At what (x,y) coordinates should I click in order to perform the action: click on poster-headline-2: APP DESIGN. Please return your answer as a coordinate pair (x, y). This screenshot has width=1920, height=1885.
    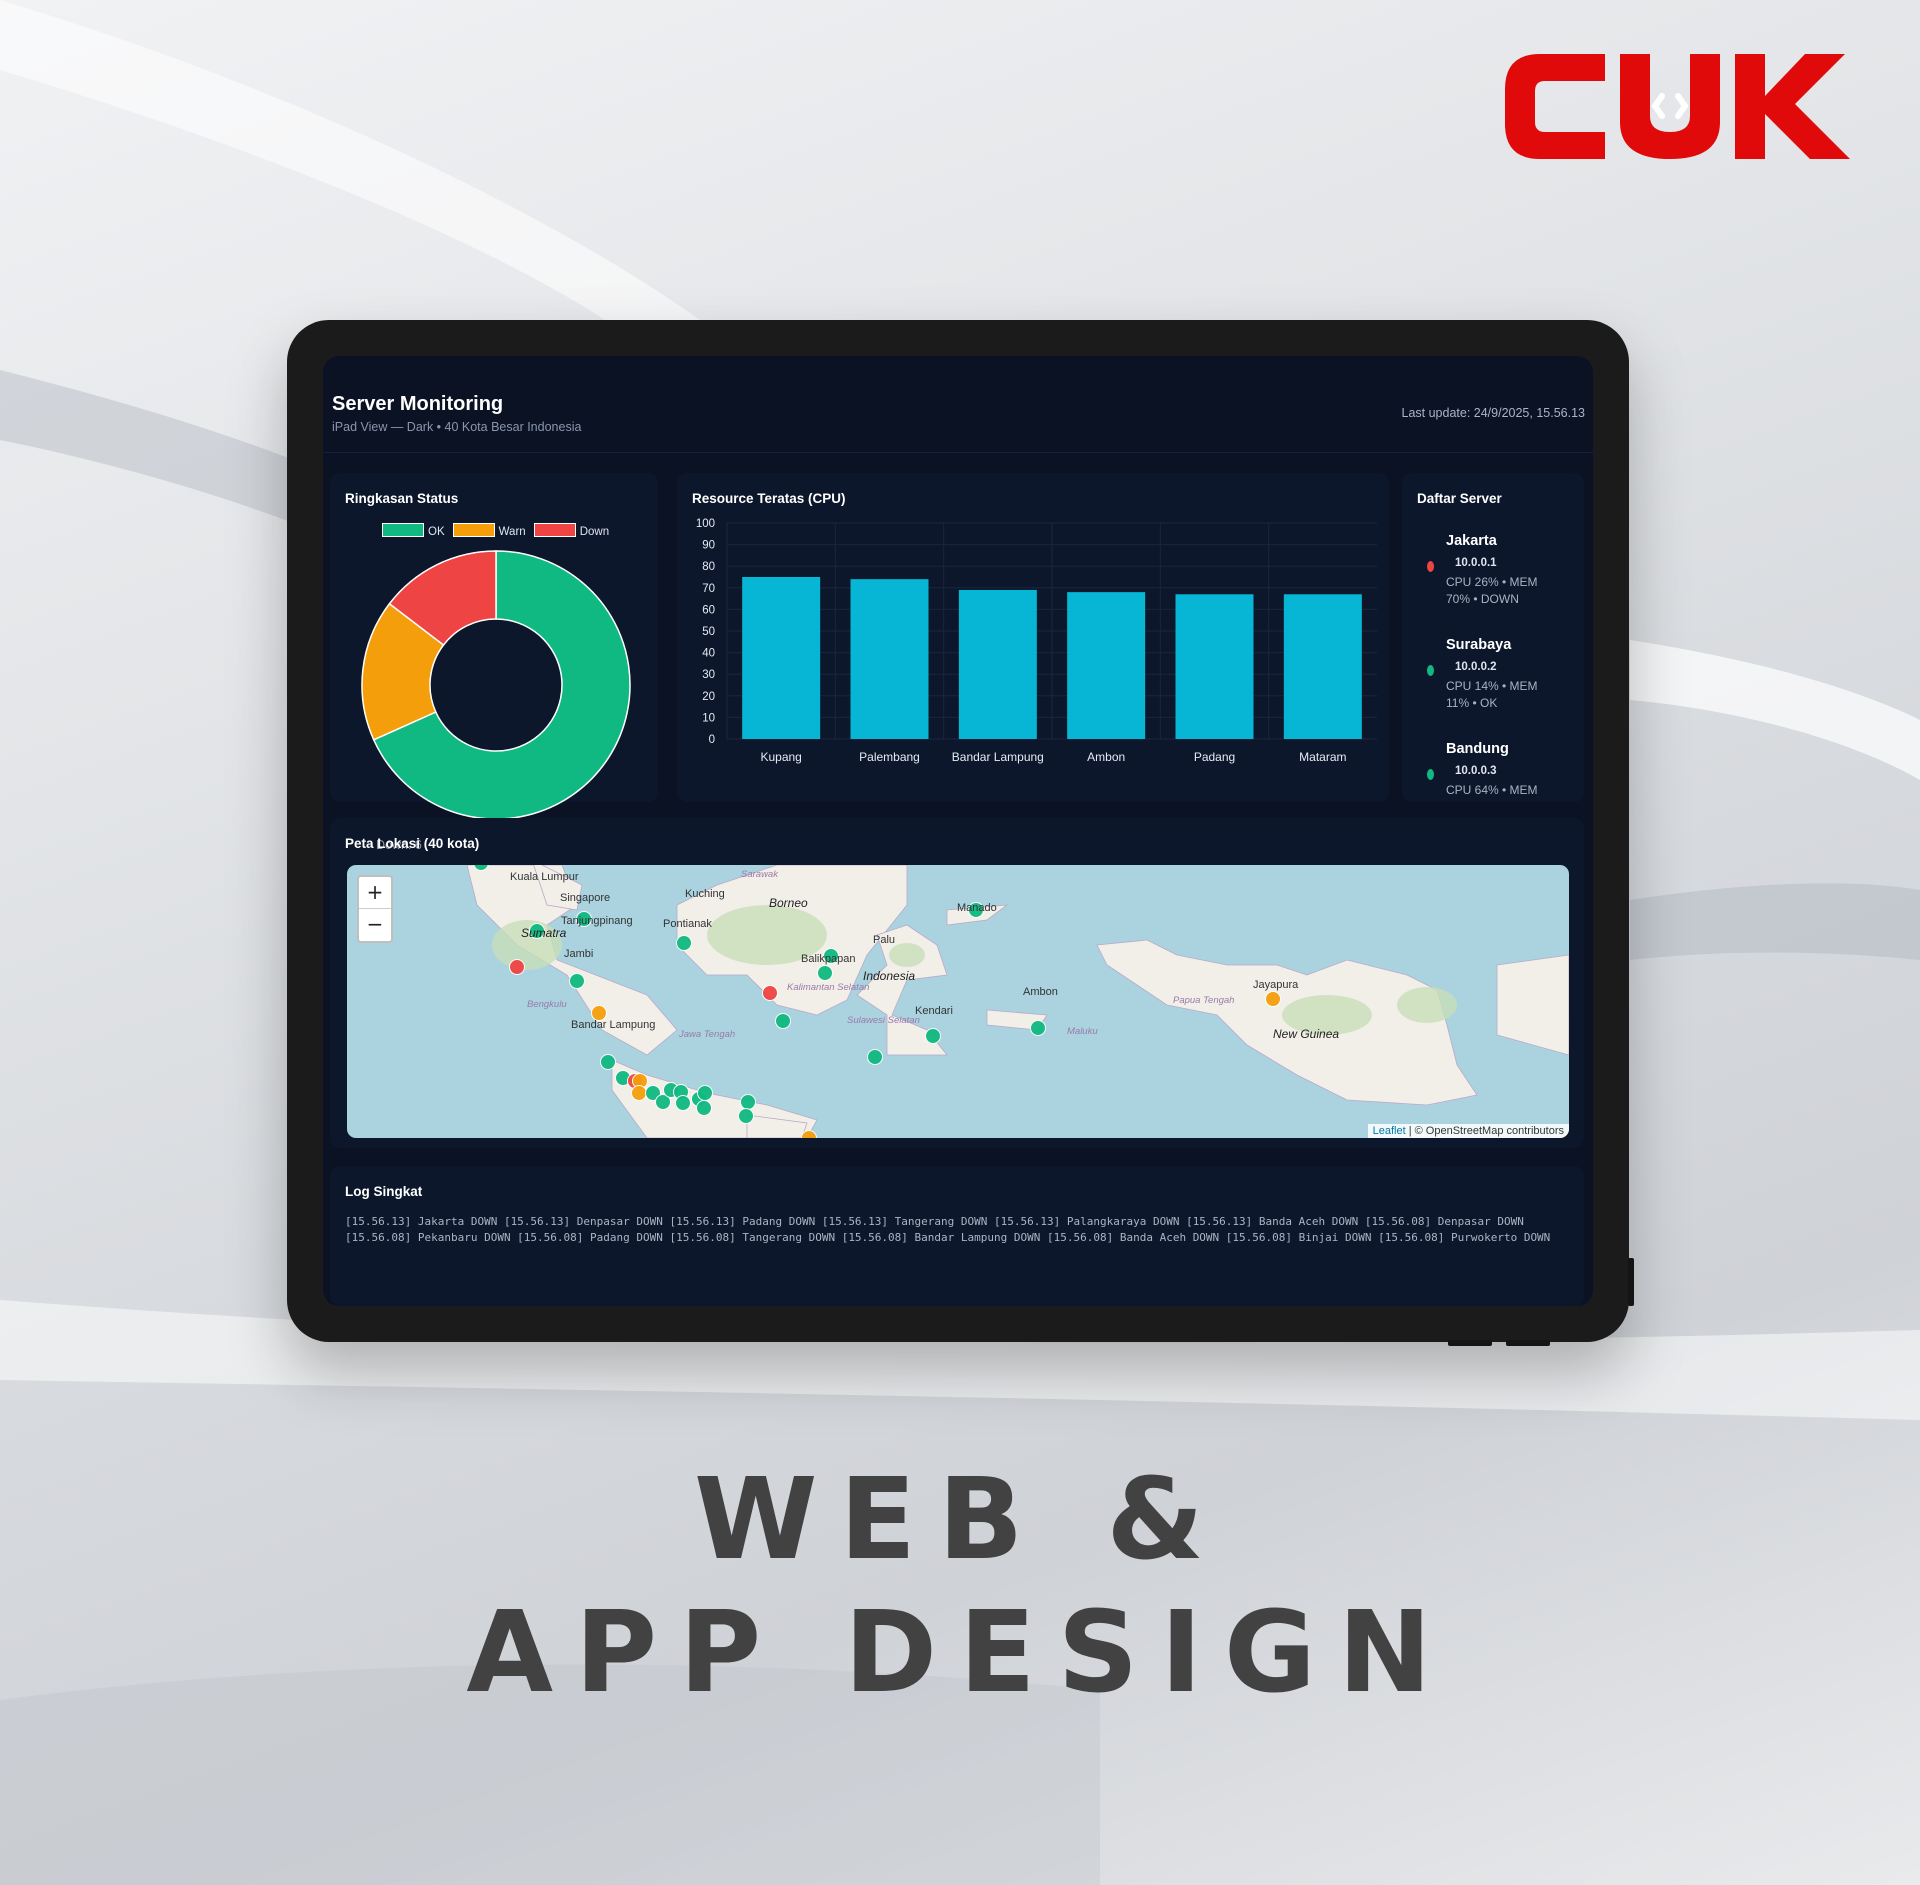
    Looking at the image, I should click on (960, 1653).